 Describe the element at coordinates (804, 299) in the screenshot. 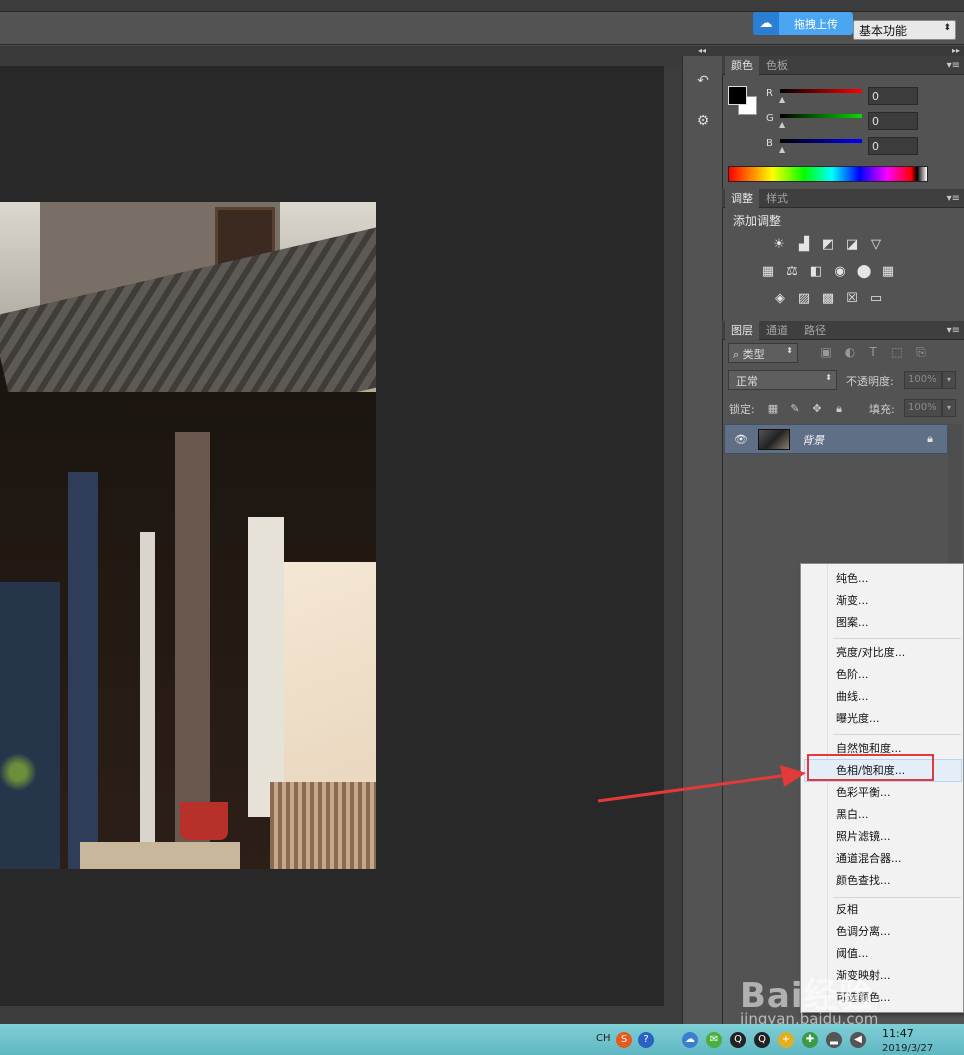

I see `posterize-icon: ▨` at that location.